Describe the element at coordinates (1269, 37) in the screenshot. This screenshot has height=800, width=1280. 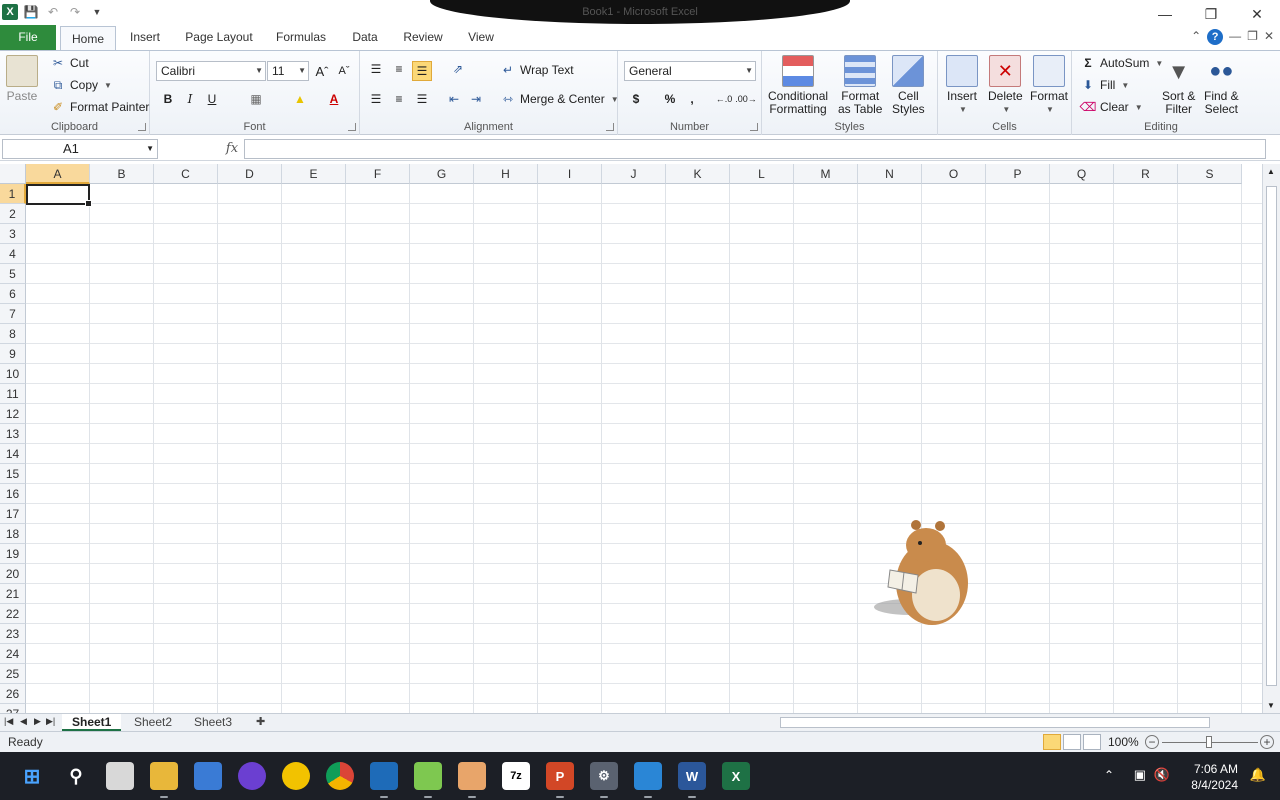
I see `wb-close-icon: ✕` at that location.